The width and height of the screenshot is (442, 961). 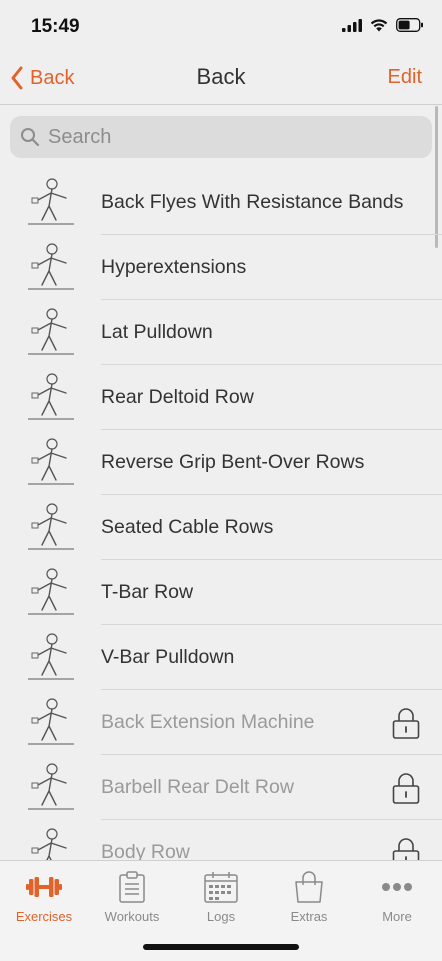 I want to click on tab-logs-label: Logs, so click(x=221, y=916).